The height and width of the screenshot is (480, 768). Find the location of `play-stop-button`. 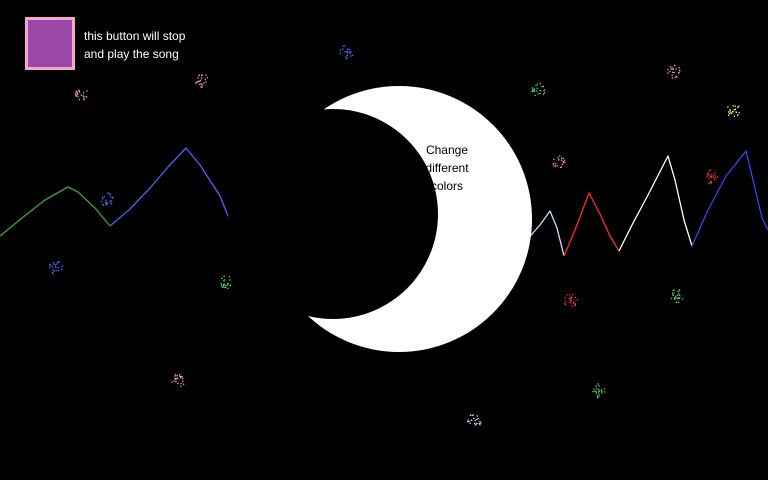

play-stop-button is located at coordinates (50, 43).